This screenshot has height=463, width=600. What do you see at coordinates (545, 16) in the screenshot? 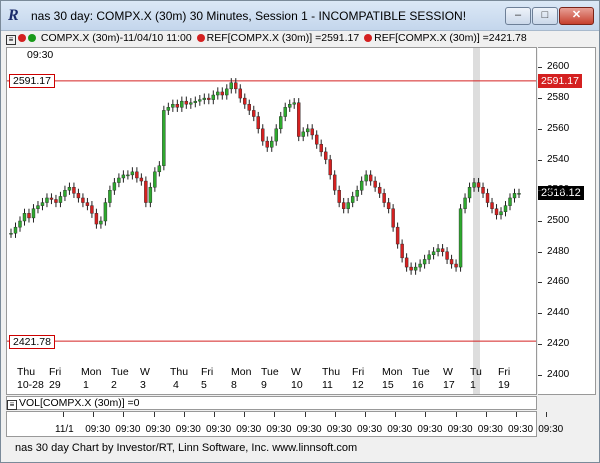
I see `maximize-button: □` at bounding box center [545, 16].